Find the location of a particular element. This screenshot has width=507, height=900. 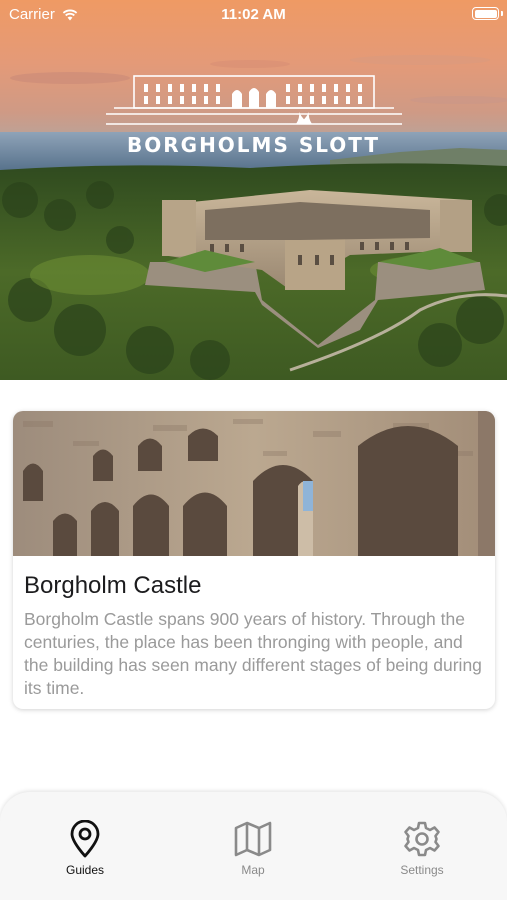

status-bar: Carrier 11:02 AM is located at coordinates (253, 14).